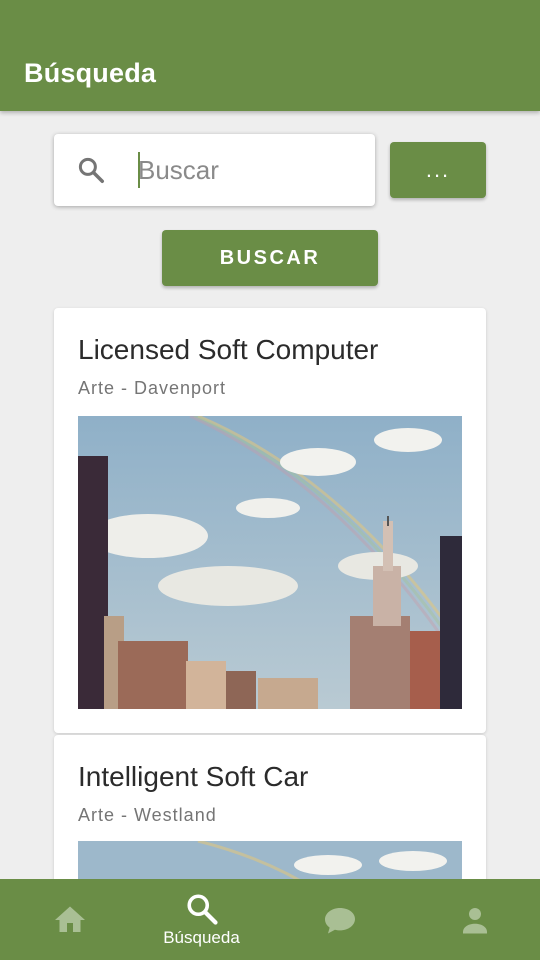 Image resolution: width=540 pixels, height=960 pixels. Describe the element at coordinates (193, 776) in the screenshot. I see `result-title: Intelligent Soft Car` at that location.